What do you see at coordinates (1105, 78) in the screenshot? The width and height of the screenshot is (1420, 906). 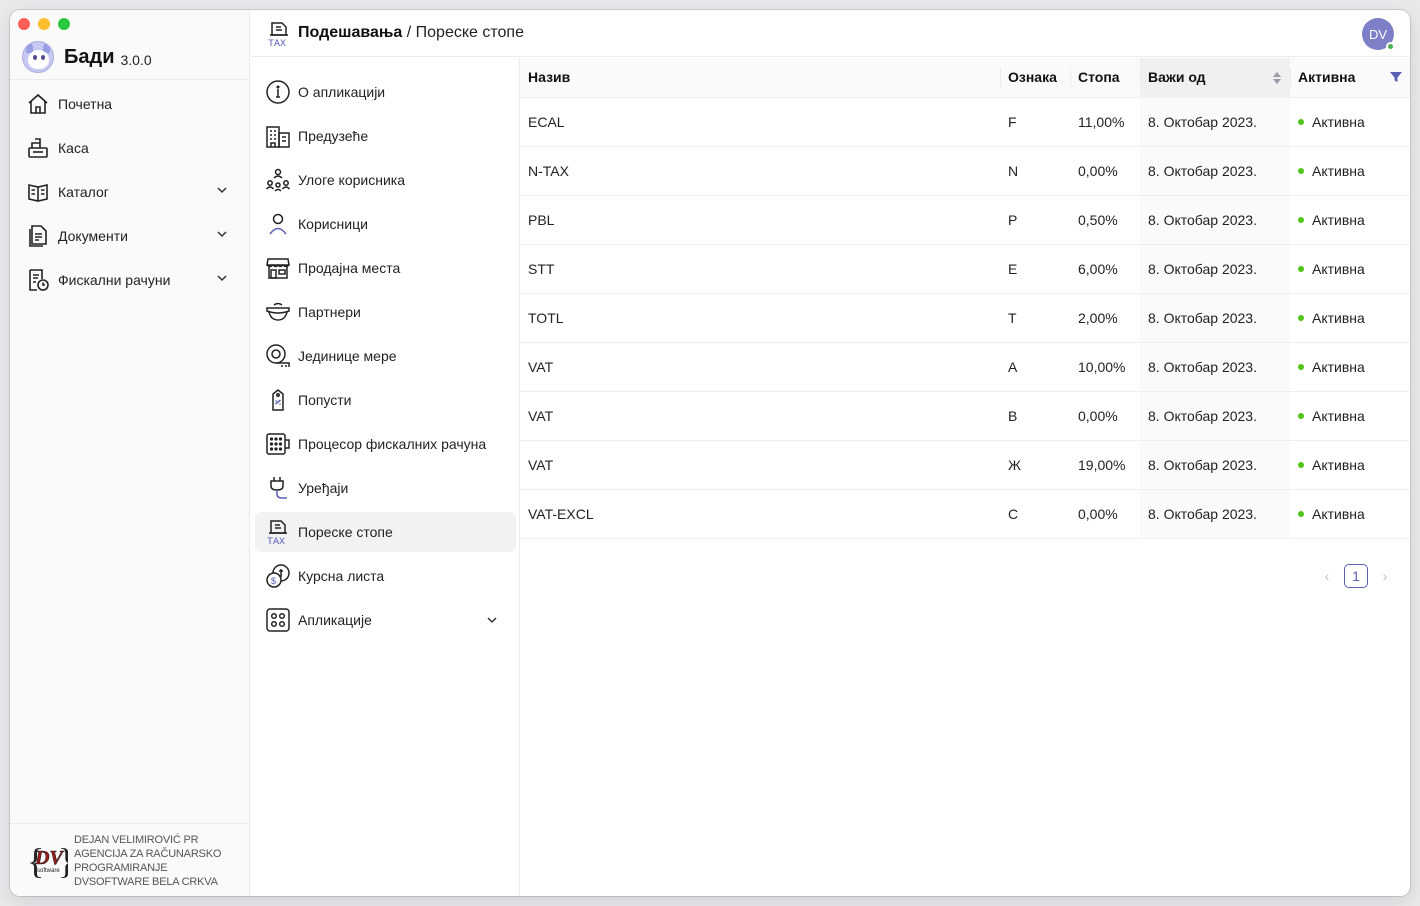 I see `column-header-rate: Стопа` at bounding box center [1105, 78].